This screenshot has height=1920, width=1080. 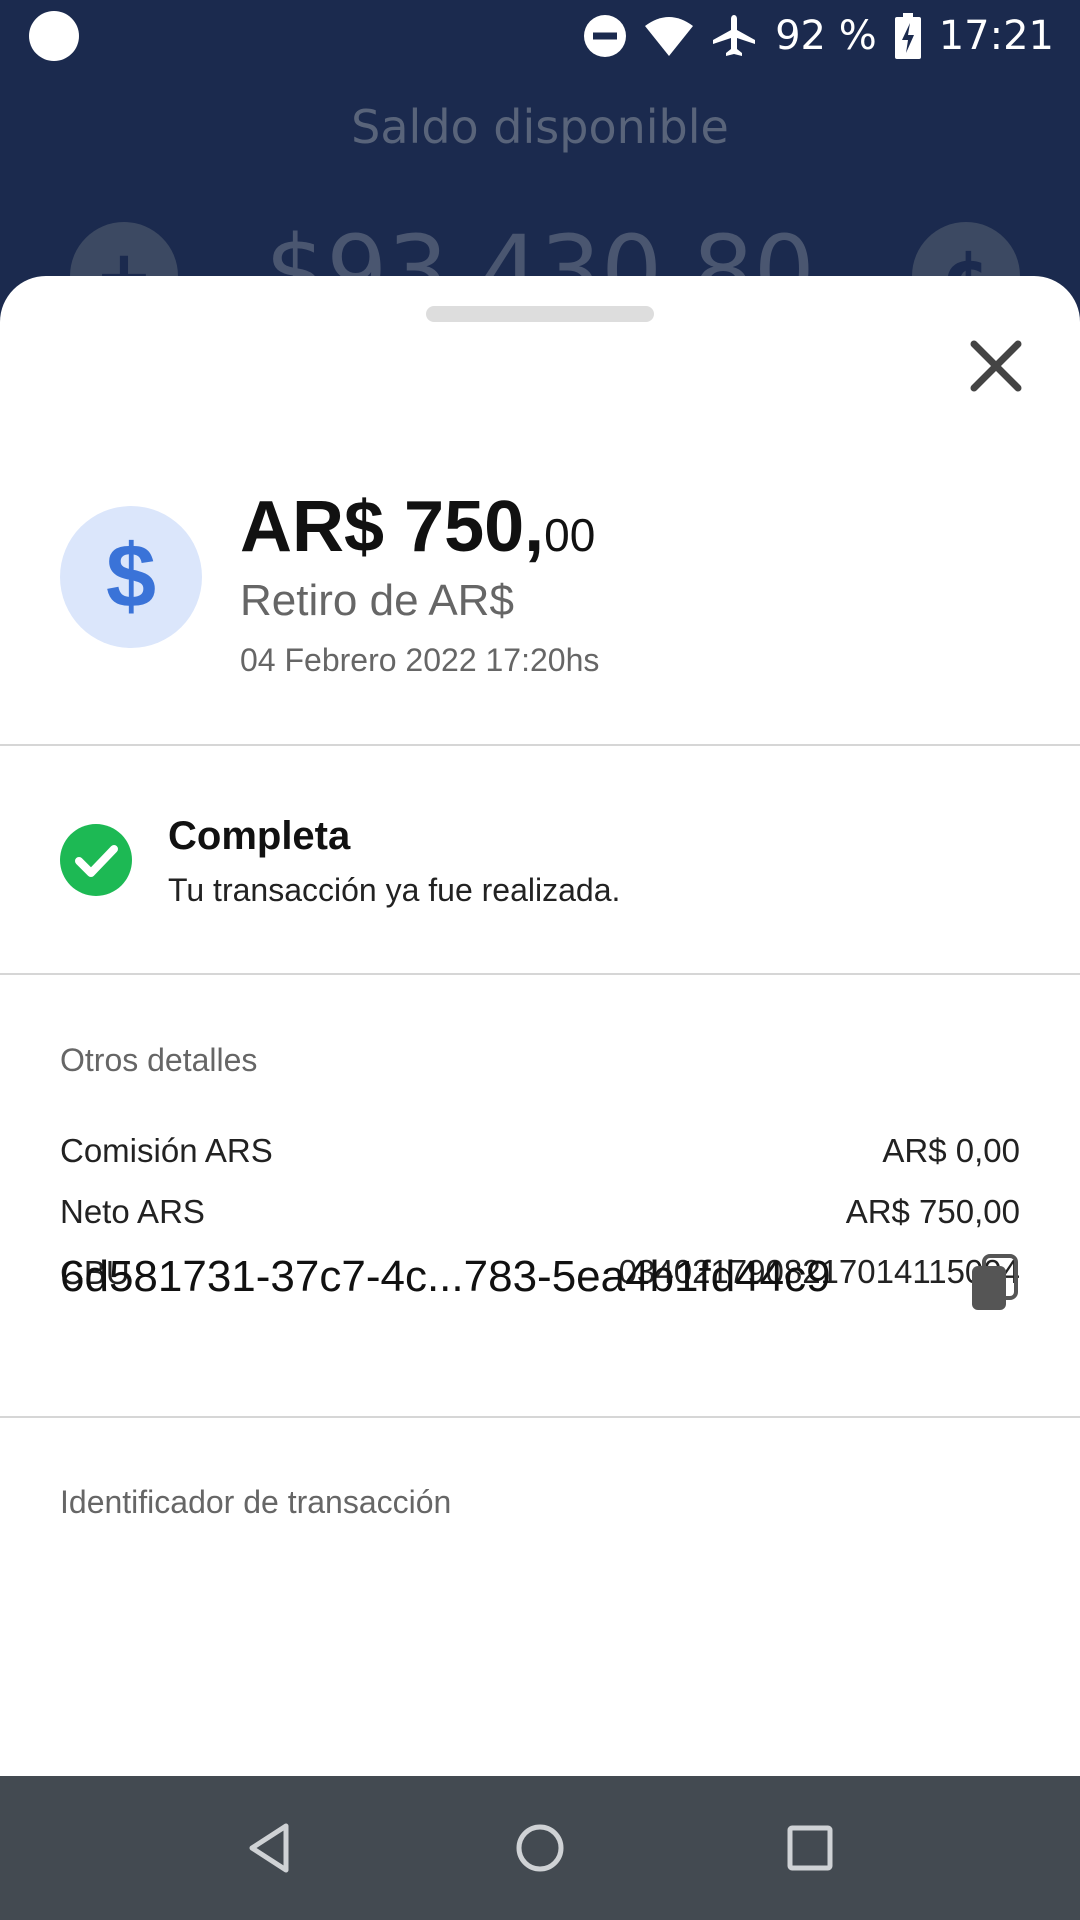 I want to click on detail-value: AR$ 750,00, so click(x=932, y=1211).